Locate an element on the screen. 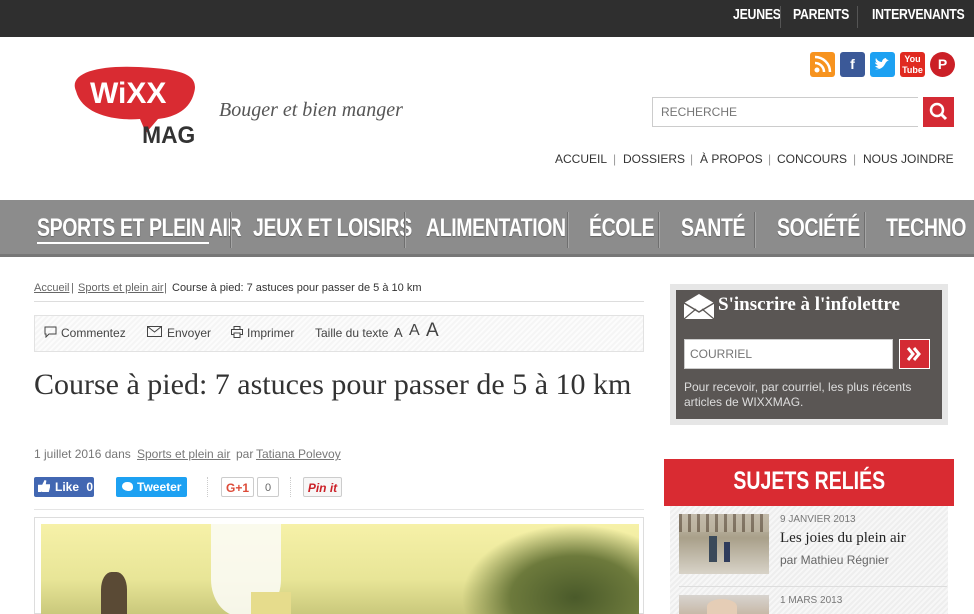 The width and height of the screenshot is (974, 614). search-icon is located at coordinates (938, 111).